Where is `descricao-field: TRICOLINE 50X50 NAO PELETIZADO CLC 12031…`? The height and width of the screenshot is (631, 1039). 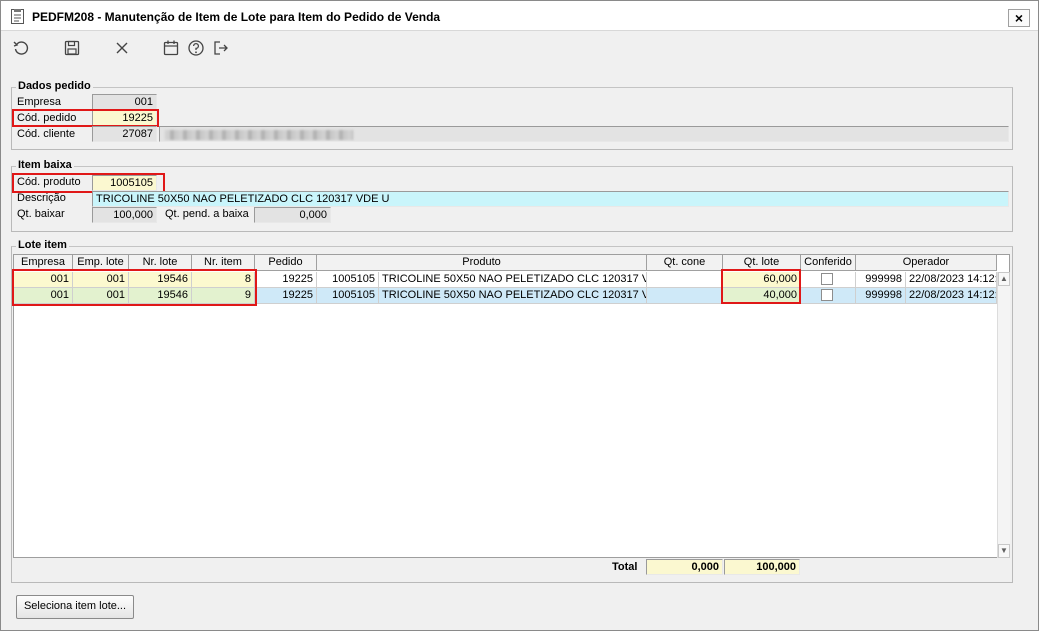
descricao-field: TRICOLINE 50X50 NAO PELETIZADO CLC 12031… is located at coordinates (550, 199).